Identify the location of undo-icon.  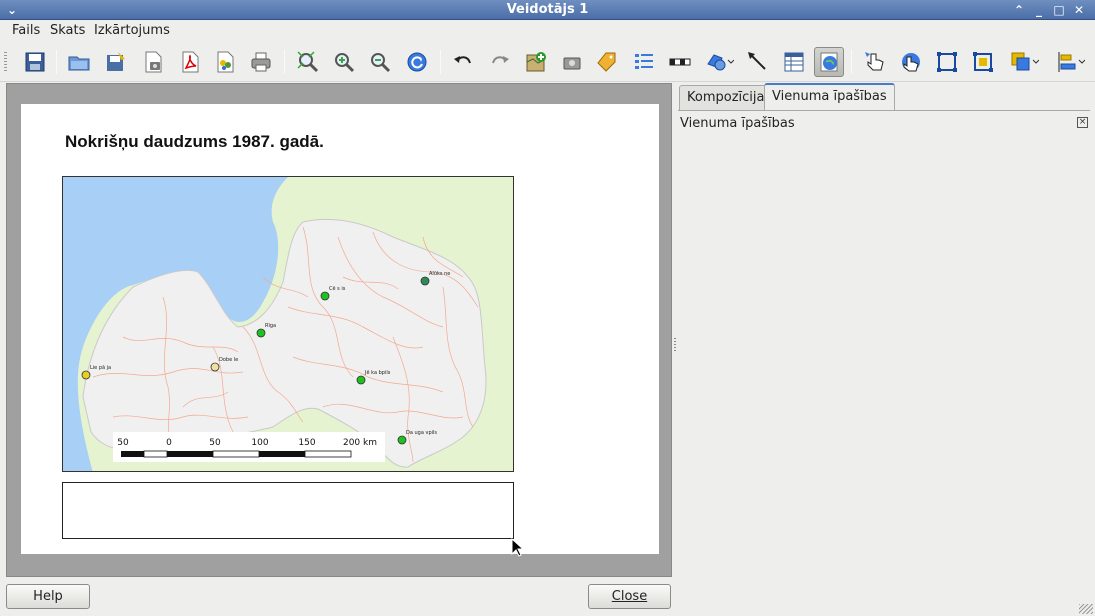
(463, 62).